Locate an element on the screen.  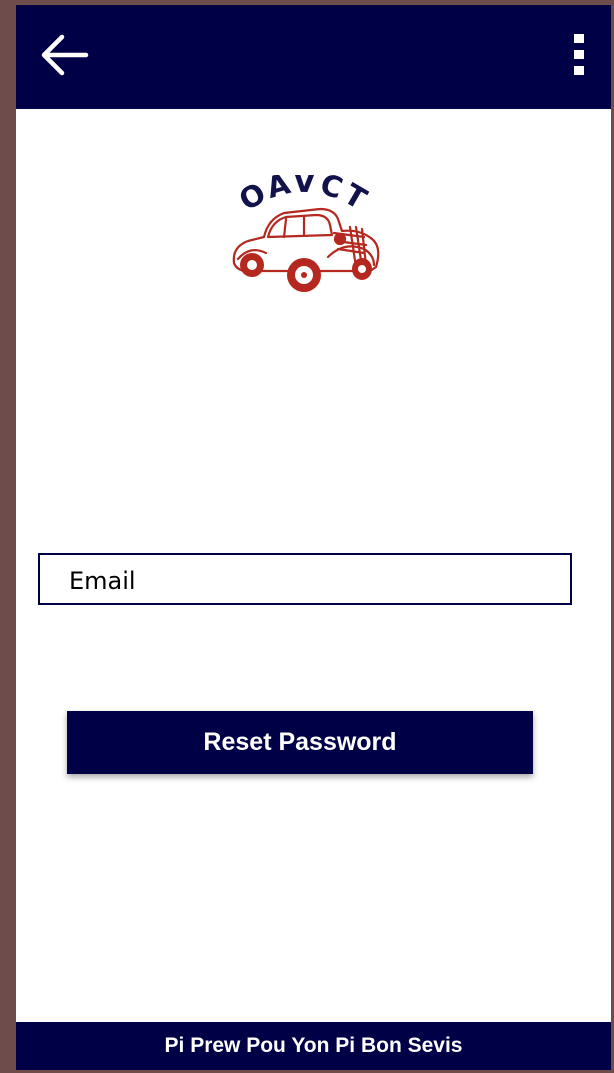
email-placeholder: Email is located at coordinates (102, 581).